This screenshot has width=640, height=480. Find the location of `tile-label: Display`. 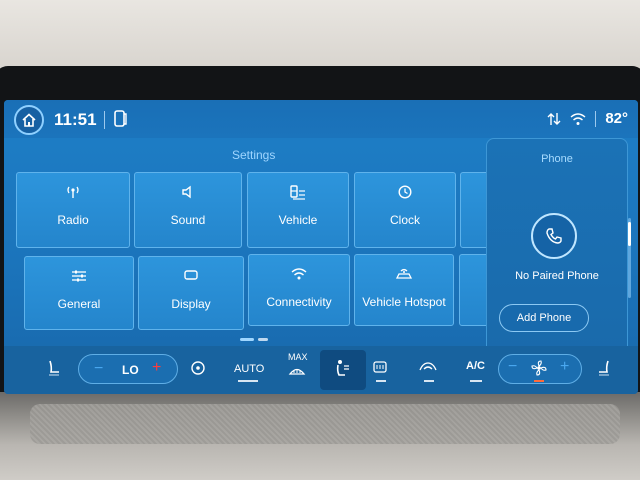

tile-label: Display is located at coordinates (191, 304).